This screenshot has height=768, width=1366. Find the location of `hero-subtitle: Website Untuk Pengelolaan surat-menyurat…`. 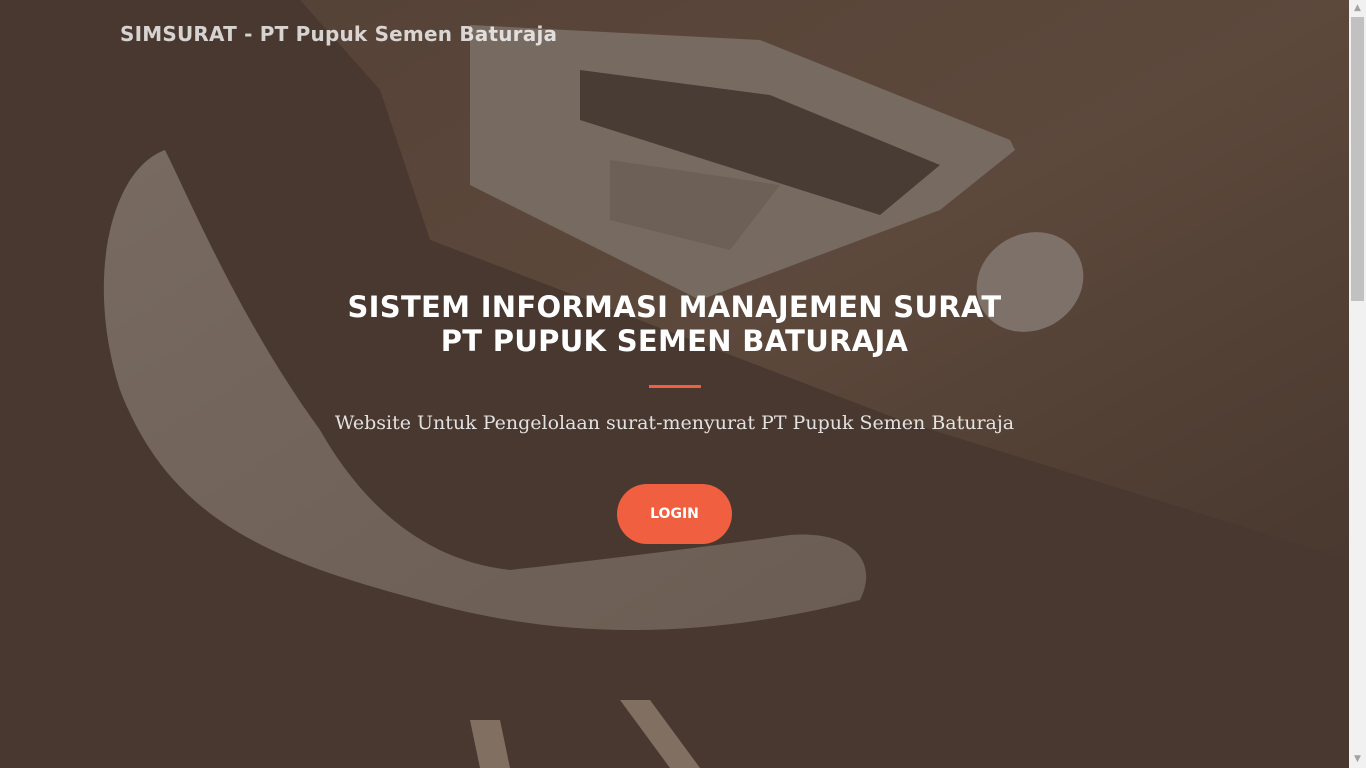

hero-subtitle: Website Untuk Pengelolaan surat-menyurat… is located at coordinates (674, 423).